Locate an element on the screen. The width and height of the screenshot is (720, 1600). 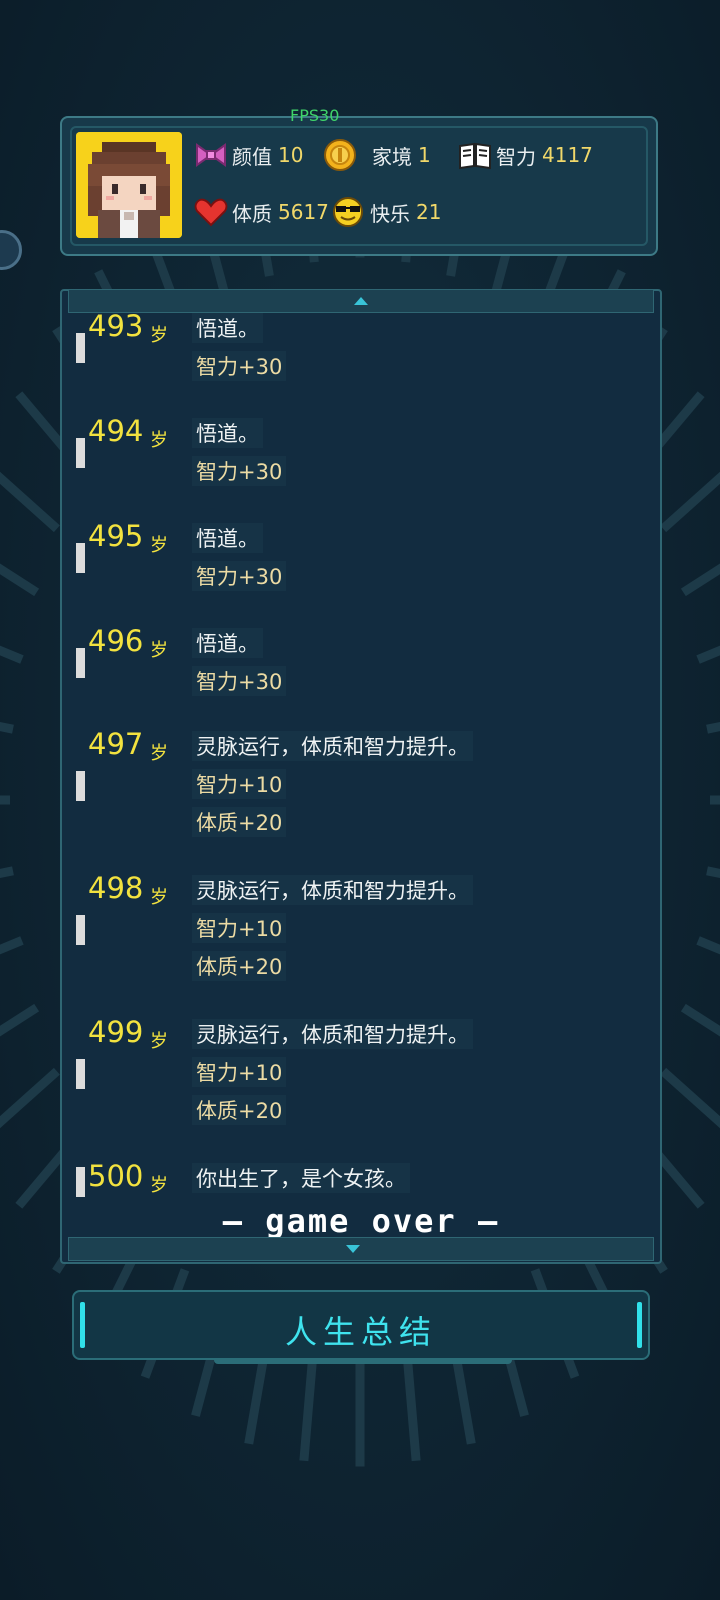
pixel-girl-avatar-icon is located at coordinates (129, 185).